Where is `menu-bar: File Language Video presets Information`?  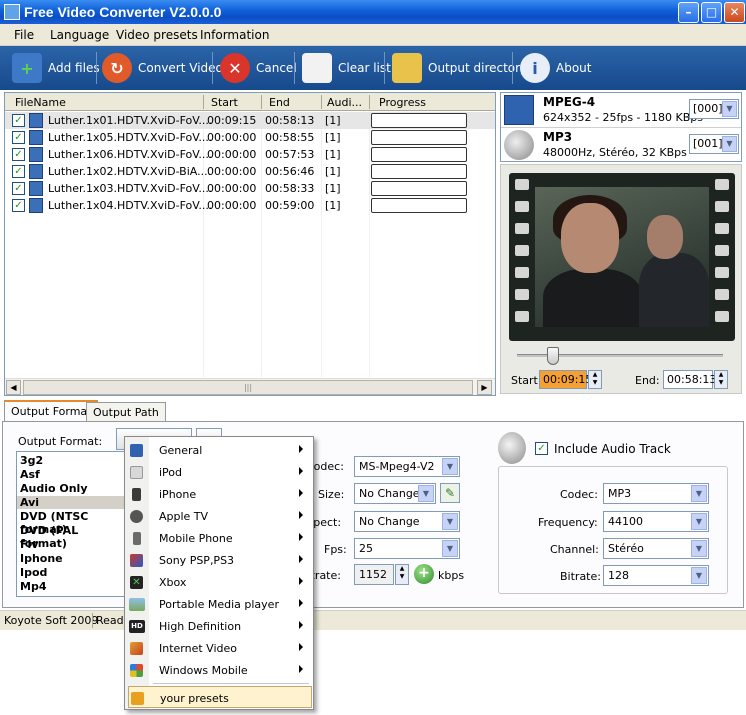
menu-bar: File Language Video presets Information is located at coordinates (373, 35).